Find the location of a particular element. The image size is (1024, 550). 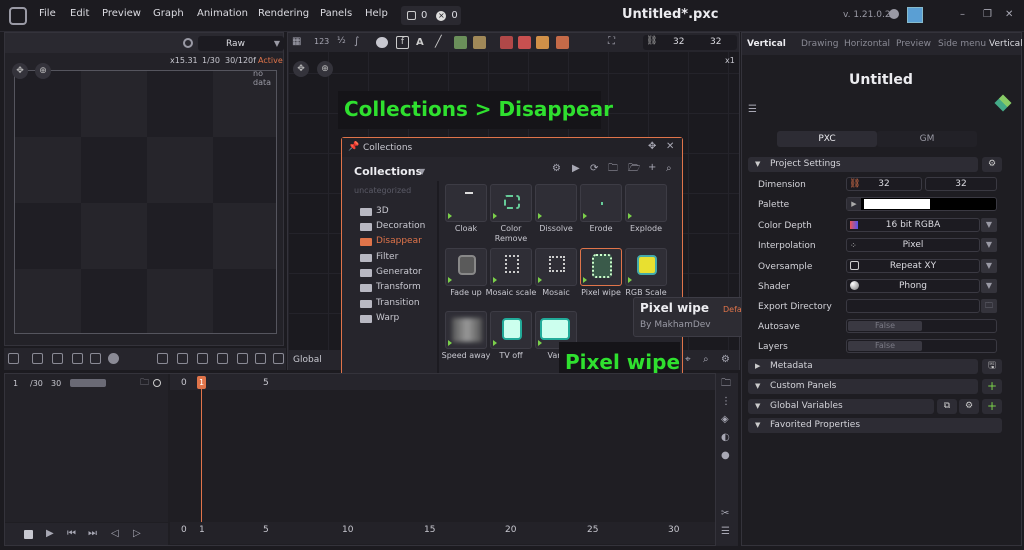

lock-icon is located at coordinates (260, 358).